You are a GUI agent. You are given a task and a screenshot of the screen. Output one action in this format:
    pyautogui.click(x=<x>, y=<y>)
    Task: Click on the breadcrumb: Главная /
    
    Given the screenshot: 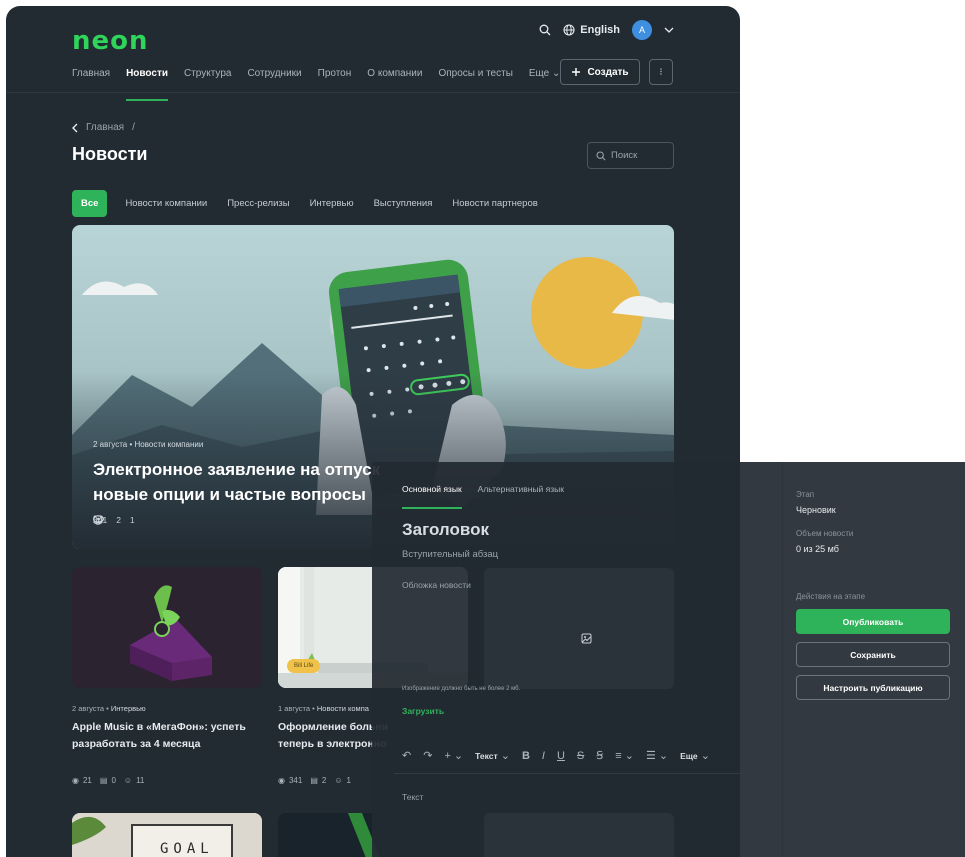 What is the action you would take?
    pyautogui.click(x=103, y=127)
    